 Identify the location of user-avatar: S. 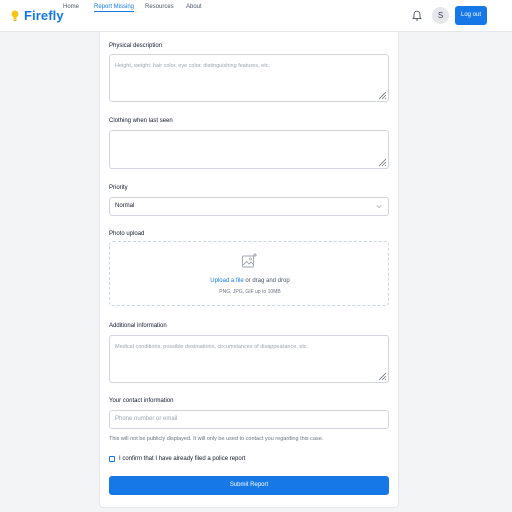
(440, 15).